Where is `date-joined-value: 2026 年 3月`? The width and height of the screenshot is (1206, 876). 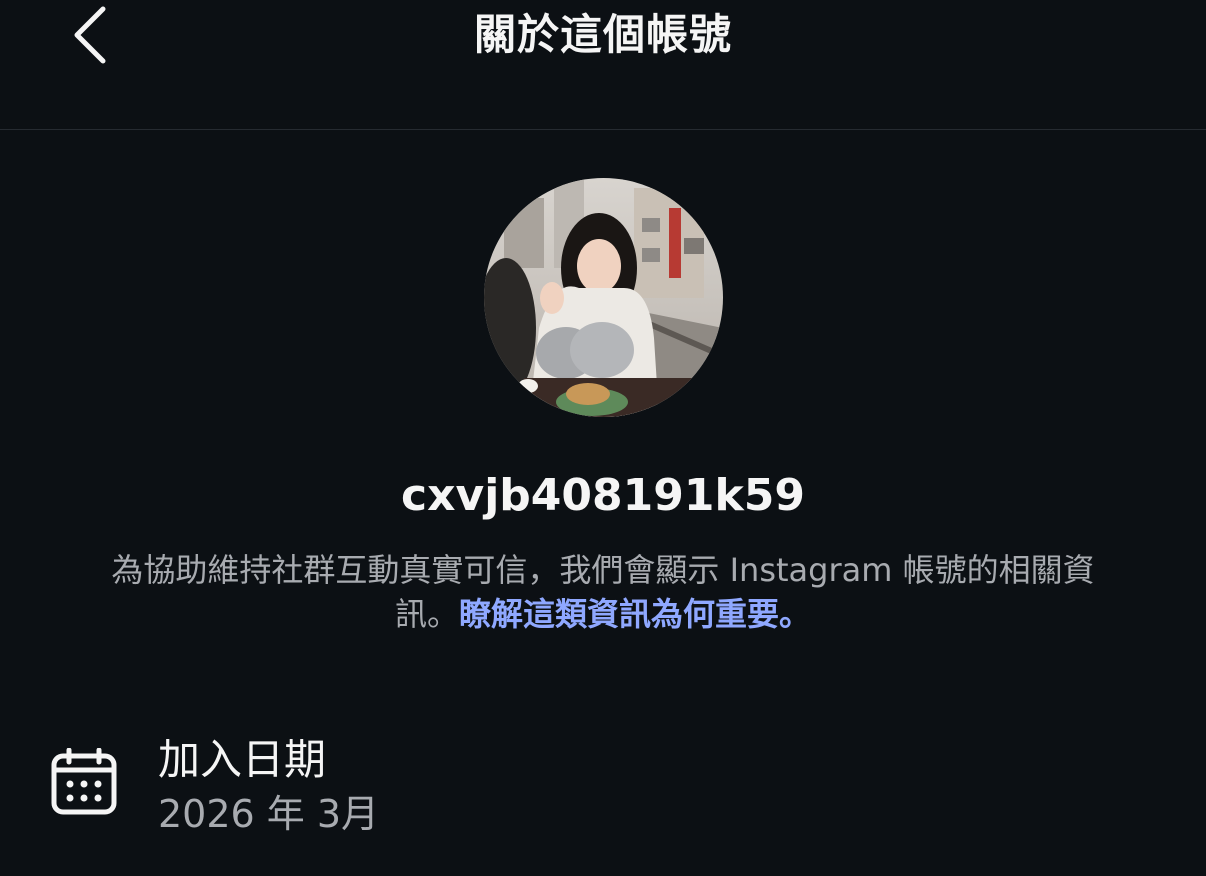 date-joined-value: 2026 年 3月 is located at coordinates (269, 814).